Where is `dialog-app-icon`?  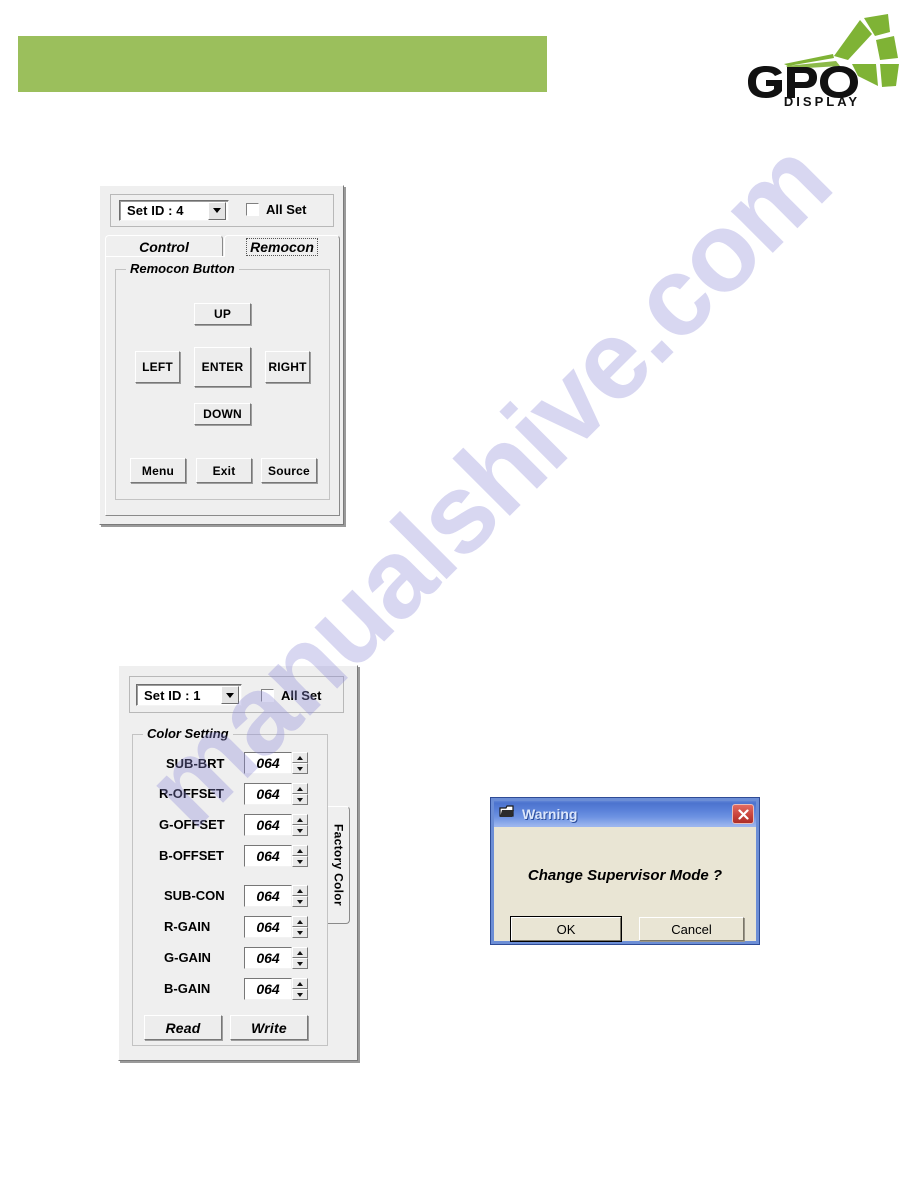
dialog-app-icon is located at coordinates (507, 814).